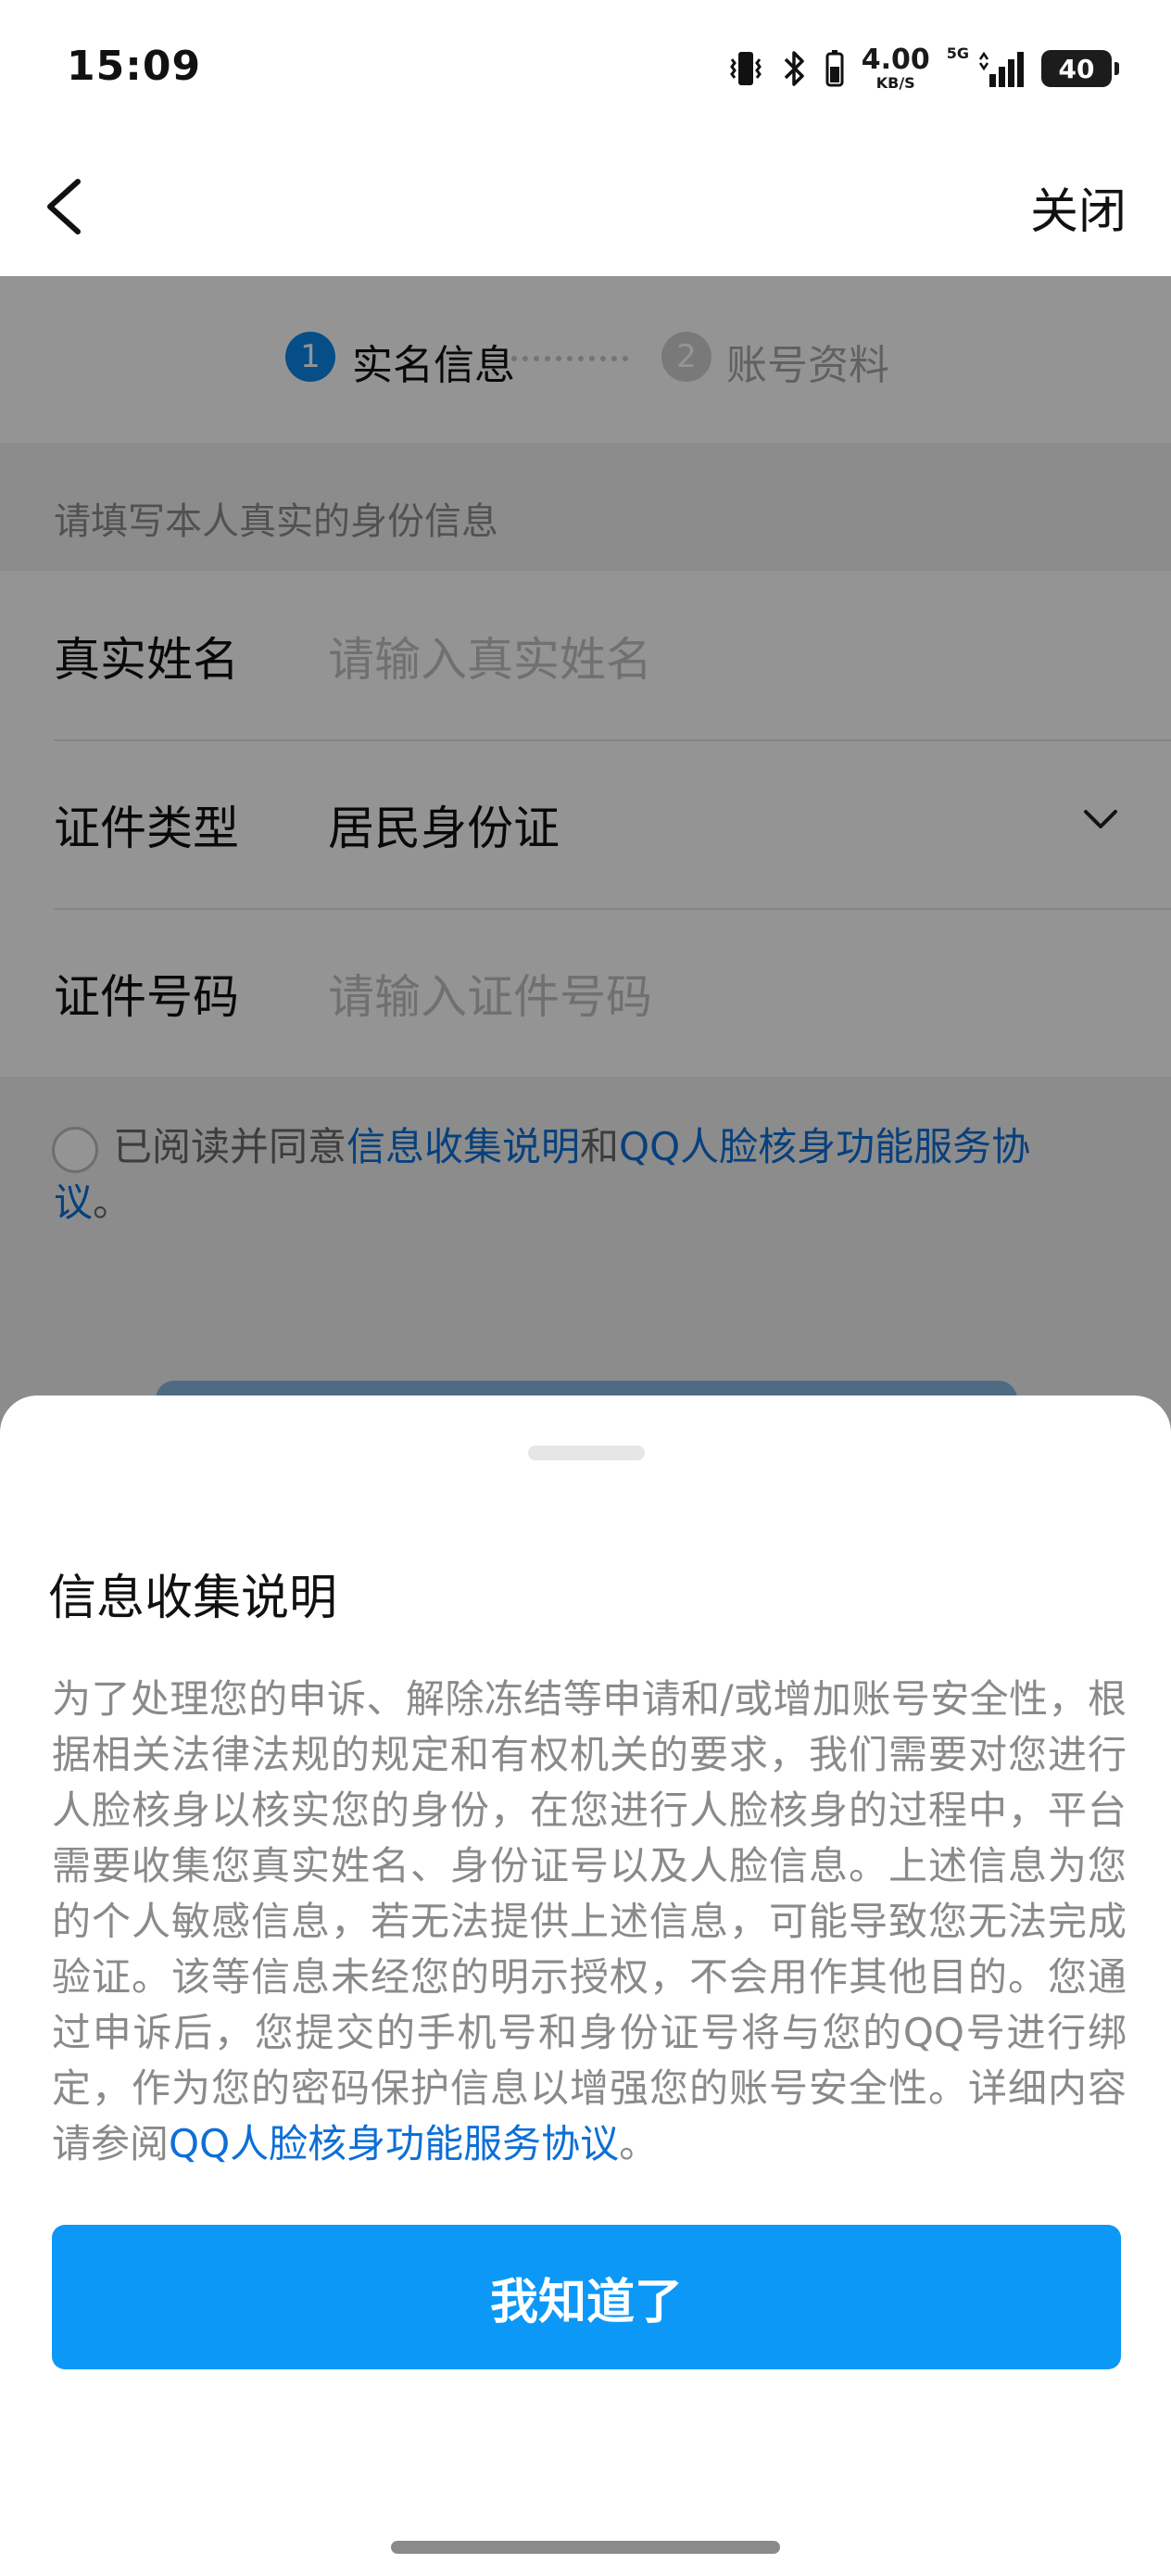  What do you see at coordinates (896, 60) in the screenshot?
I see `net-speed-value: 4.00` at bounding box center [896, 60].